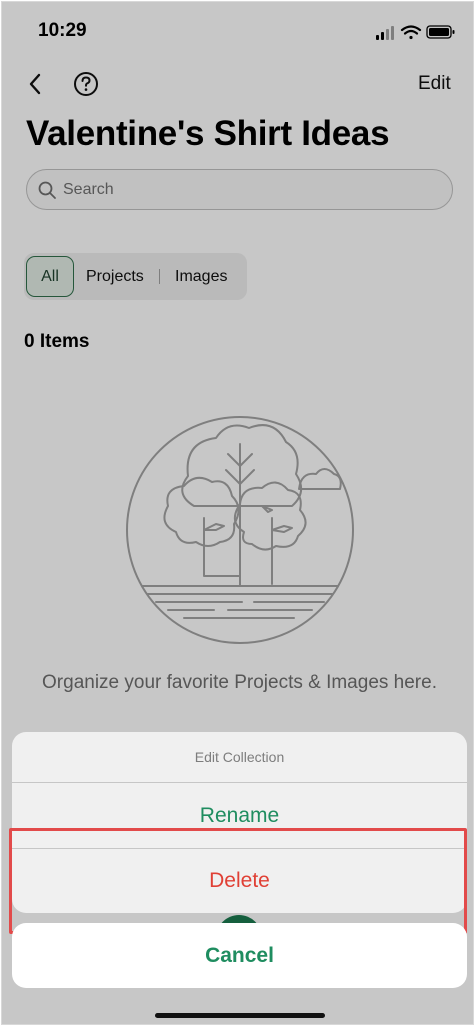  What do you see at coordinates (239, 955) in the screenshot?
I see `cancel-button: Cancel` at bounding box center [239, 955].